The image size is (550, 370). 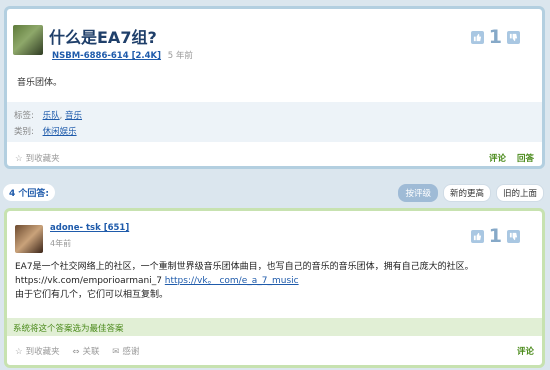 I want to click on tag-link-music: 音乐, so click(x=73, y=116).